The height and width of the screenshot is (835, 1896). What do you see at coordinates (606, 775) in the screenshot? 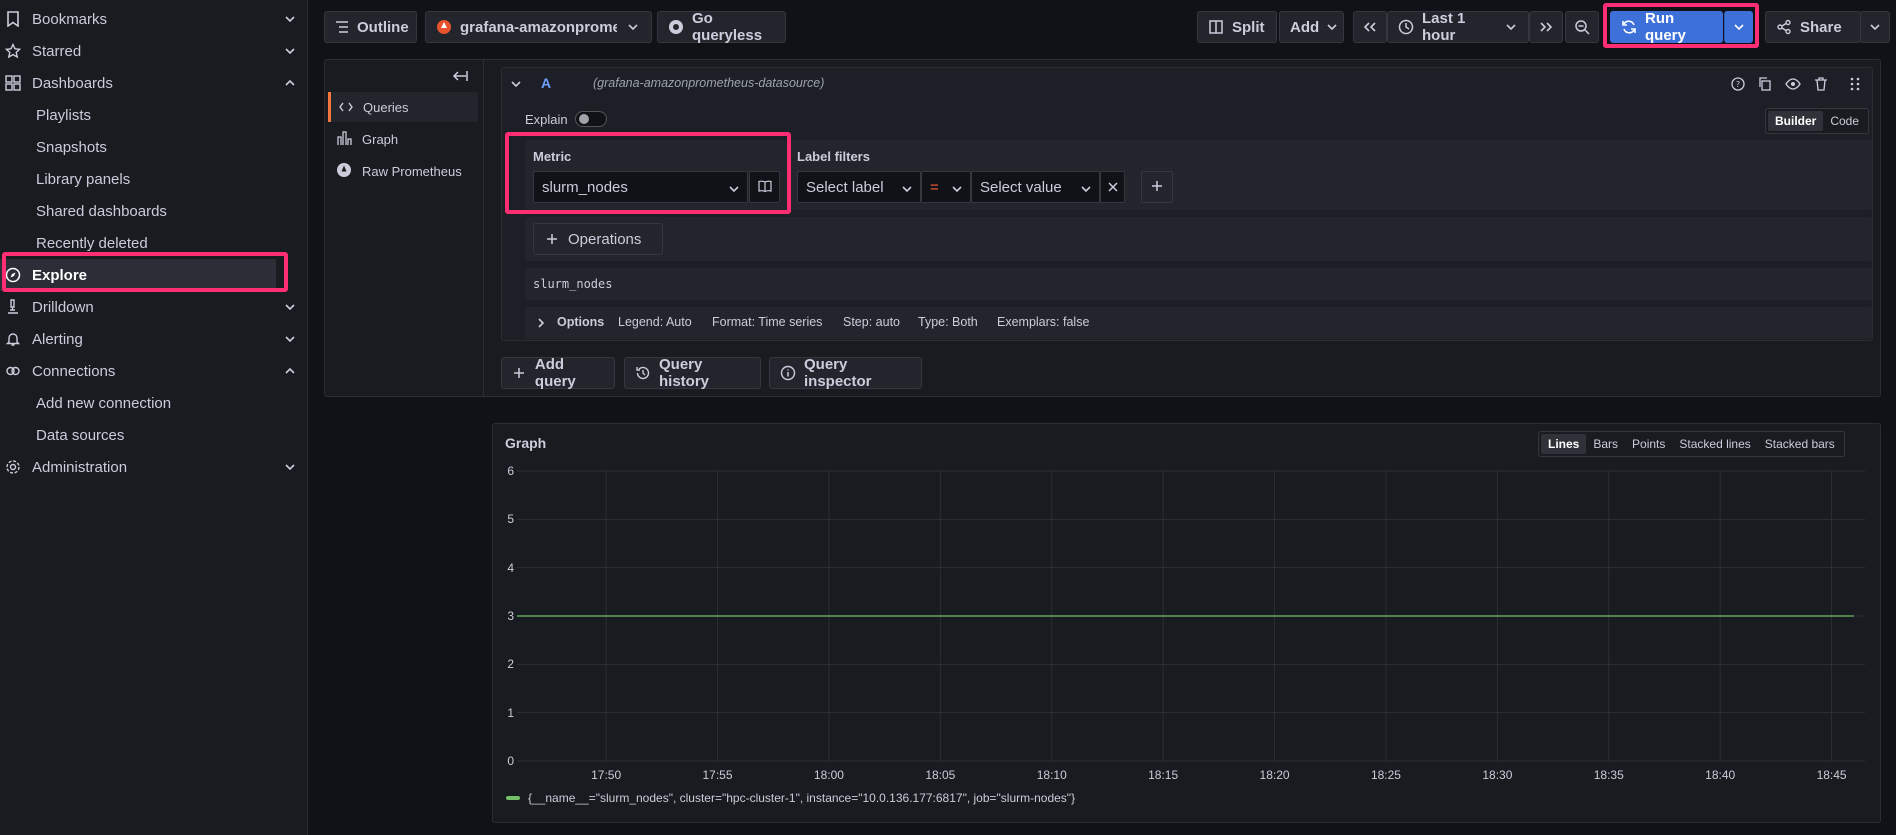
I see `x-tick-label: 17:50` at bounding box center [606, 775].